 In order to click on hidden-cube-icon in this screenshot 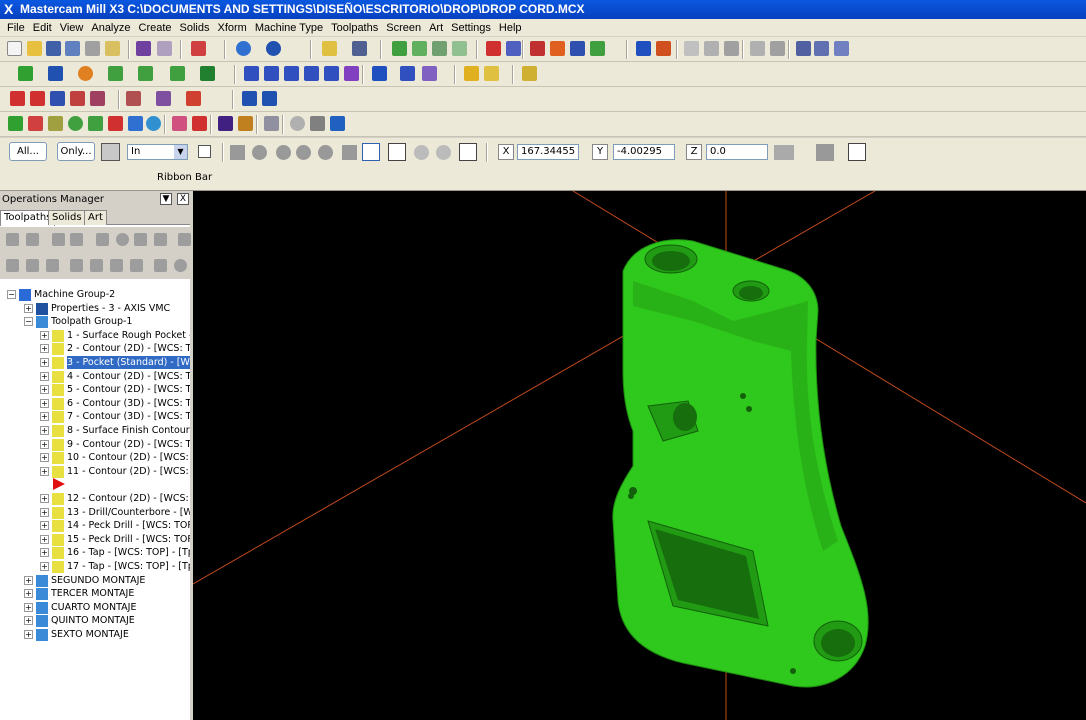, I will do `click(439, 48)`.